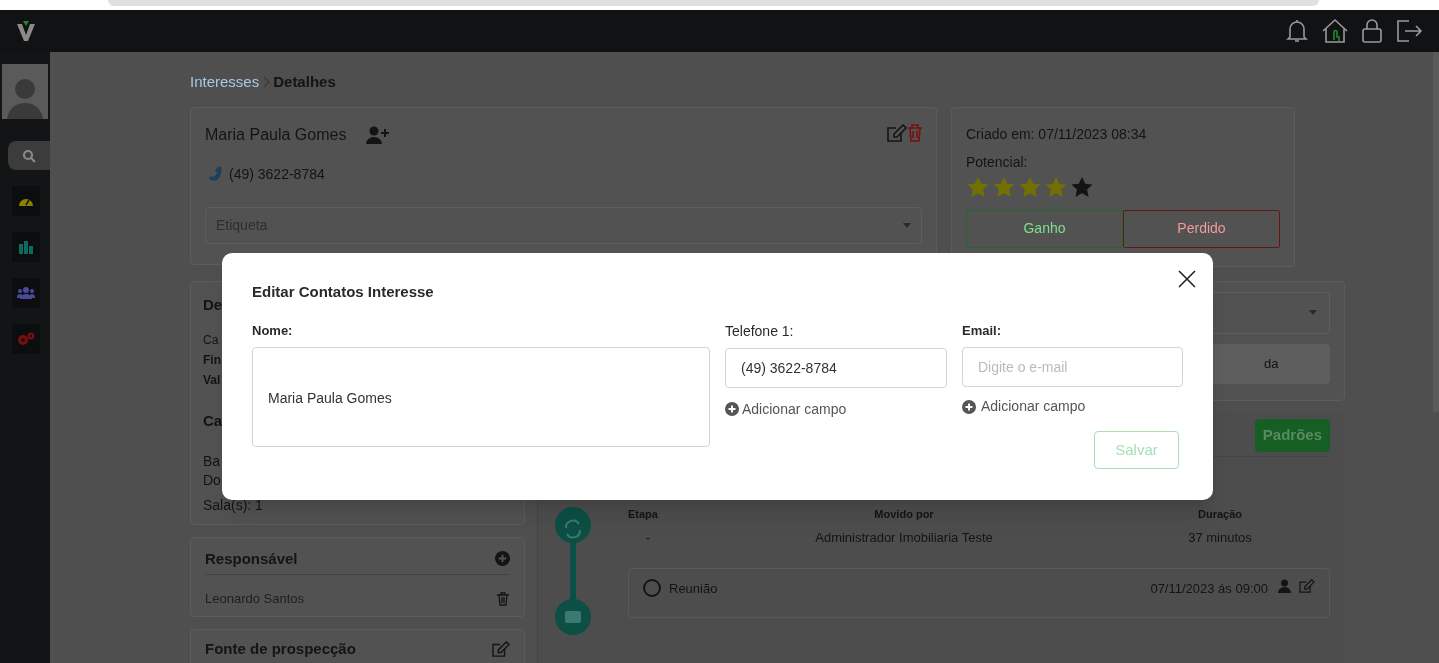 The width and height of the screenshot is (1439, 663). I want to click on avatar-placeholder, so click(25, 91).